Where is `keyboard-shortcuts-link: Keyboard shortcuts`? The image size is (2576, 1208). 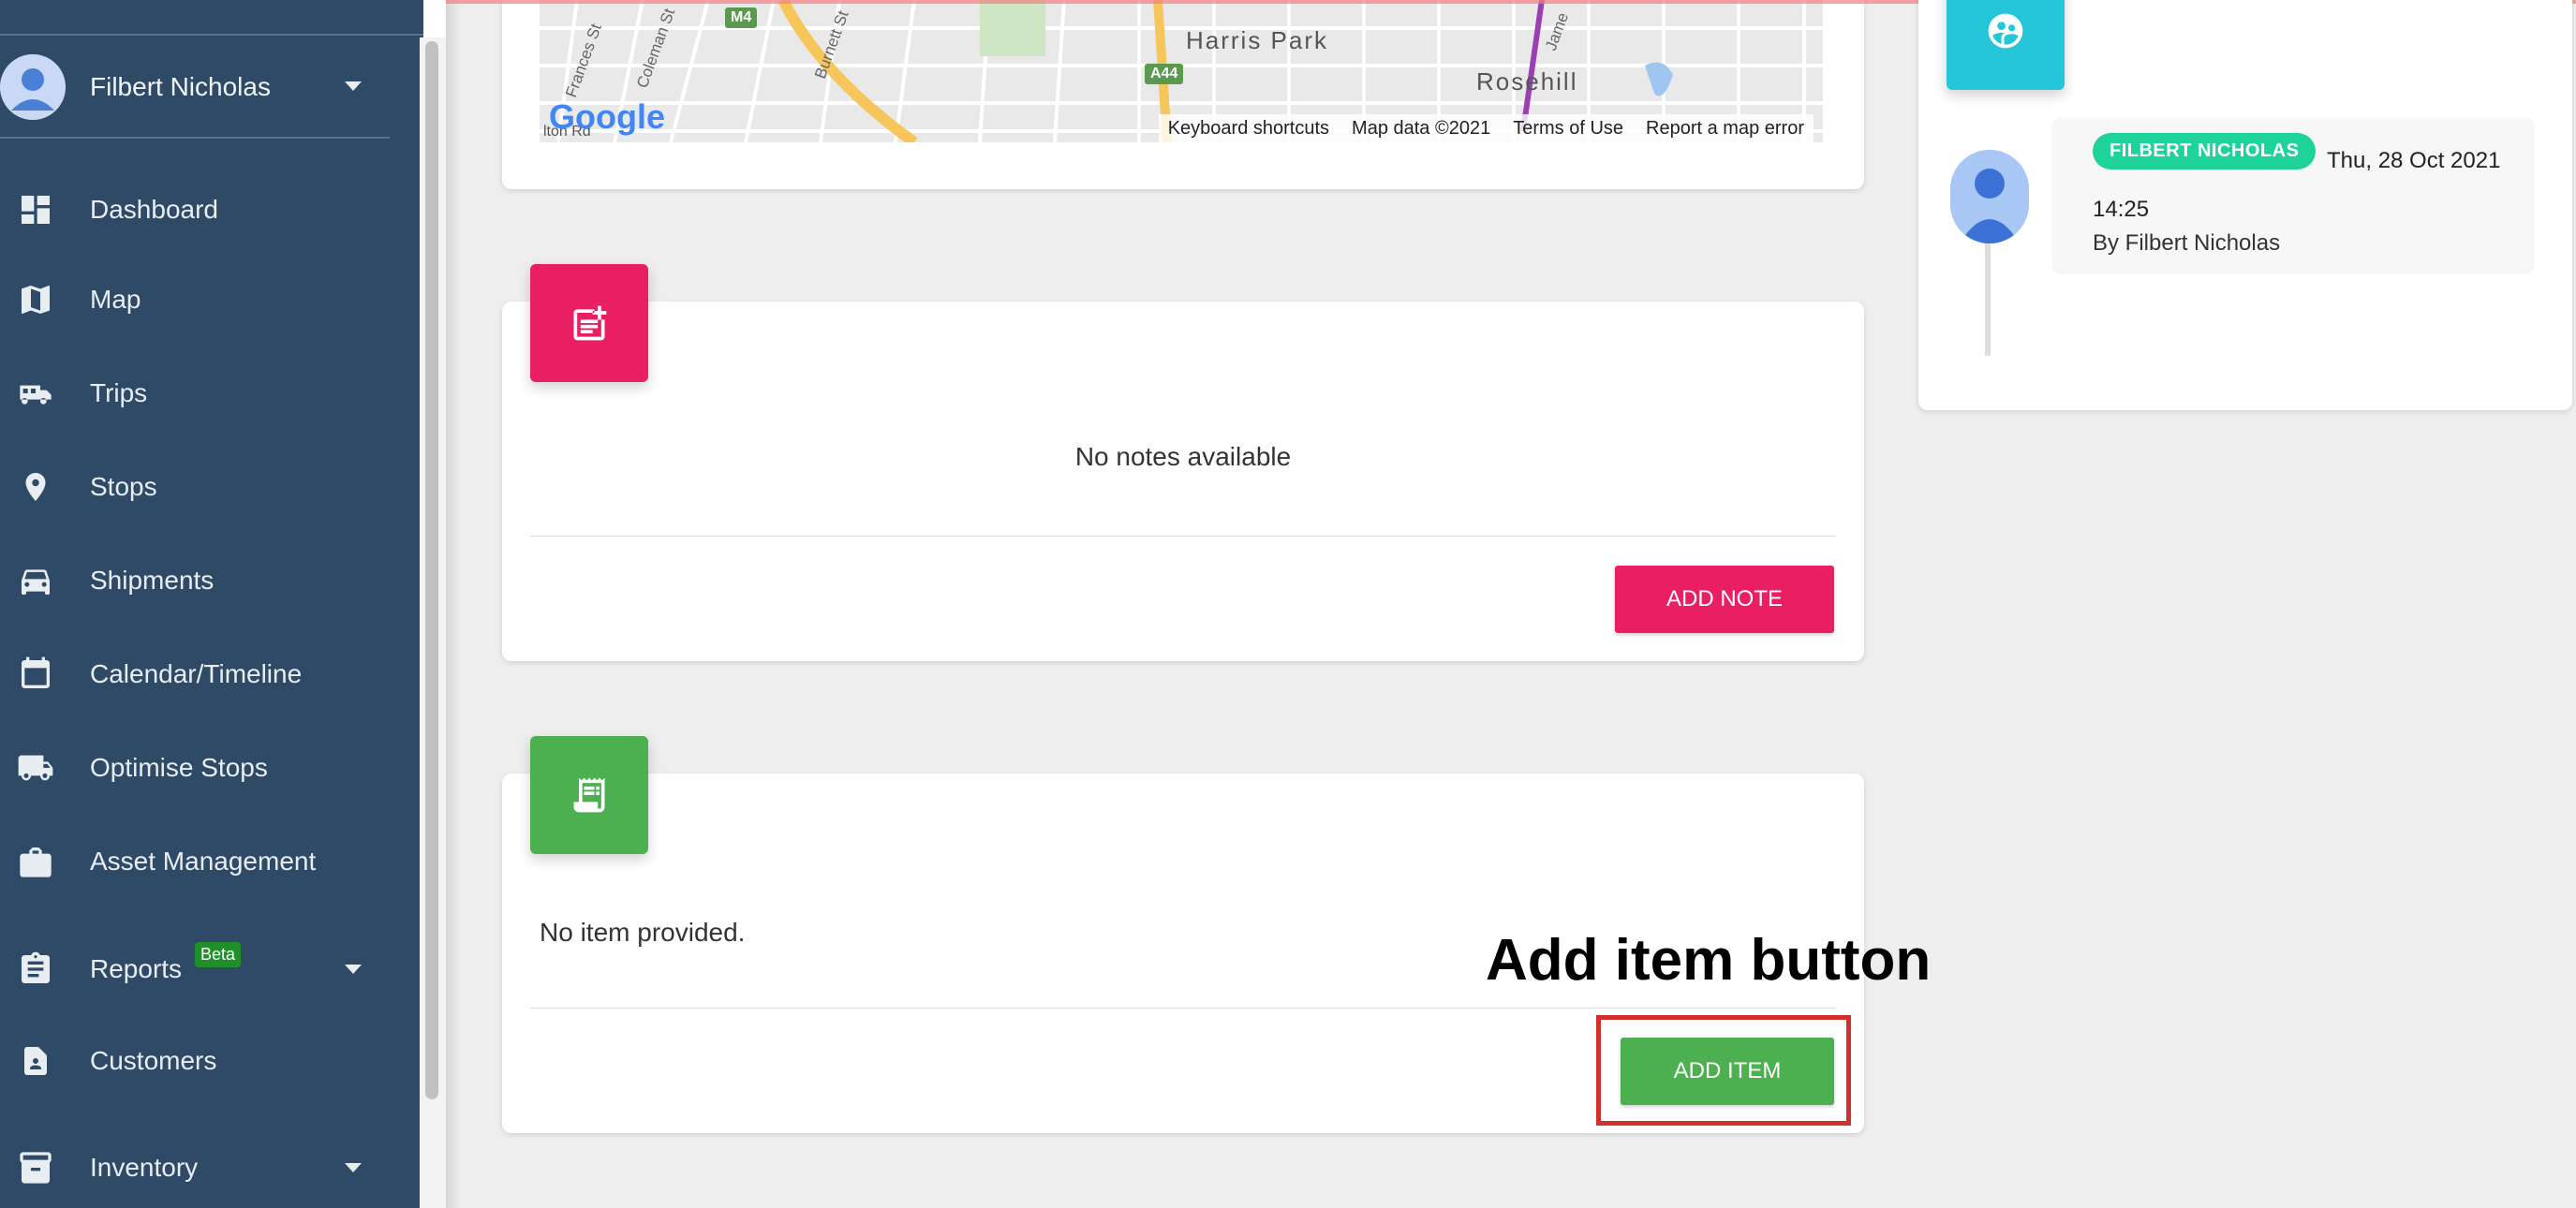
keyboard-shortcuts-link: Keyboard shortcuts is located at coordinates (1248, 129).